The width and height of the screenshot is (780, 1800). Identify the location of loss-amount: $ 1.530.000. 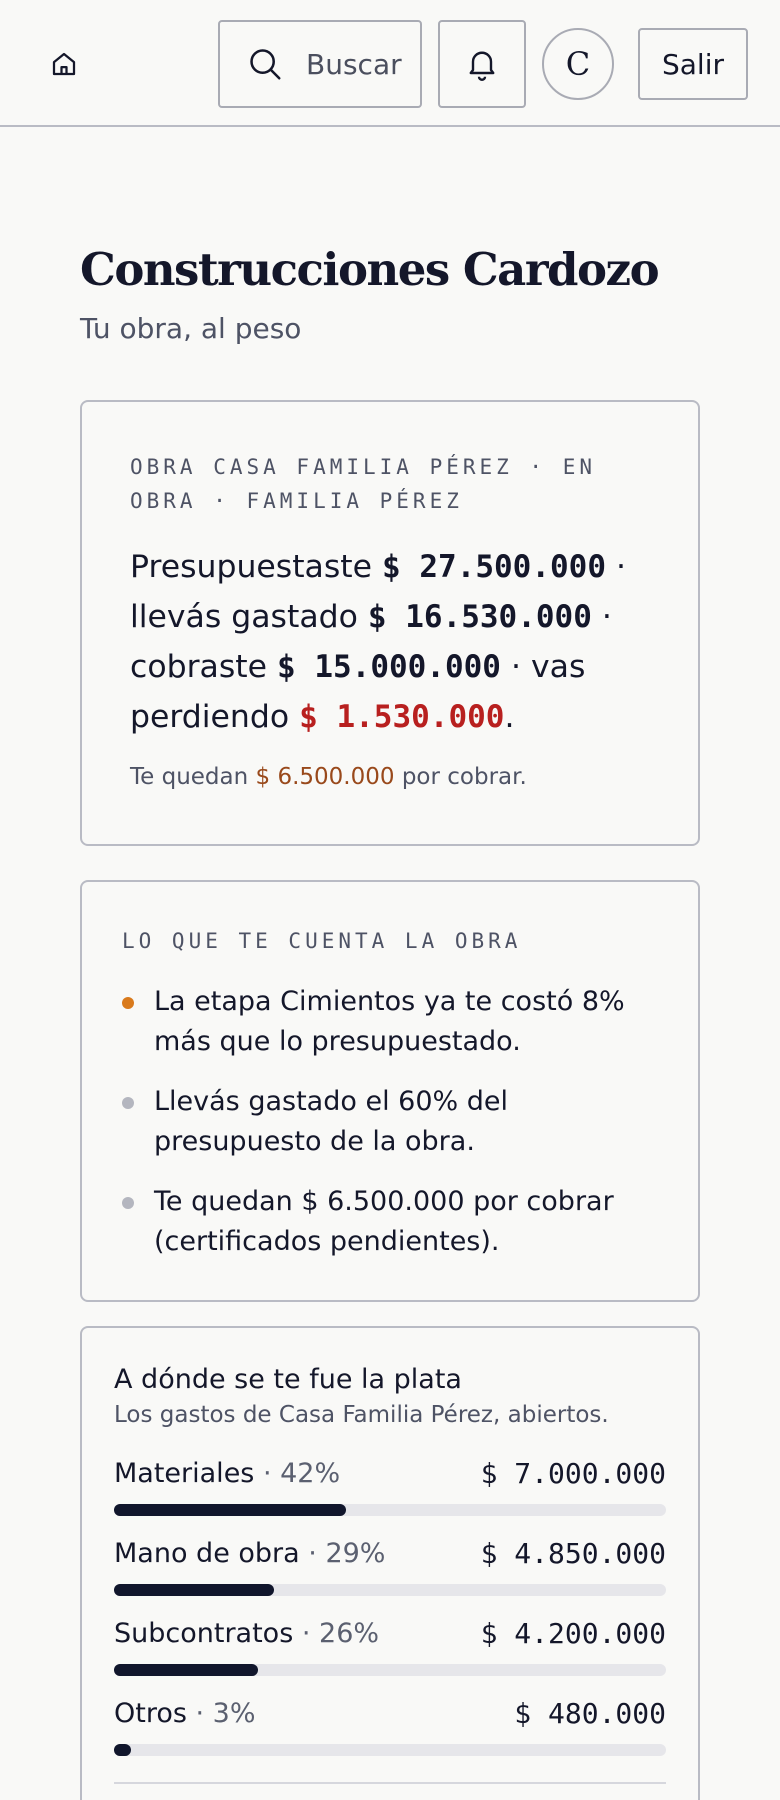
(402, 717).